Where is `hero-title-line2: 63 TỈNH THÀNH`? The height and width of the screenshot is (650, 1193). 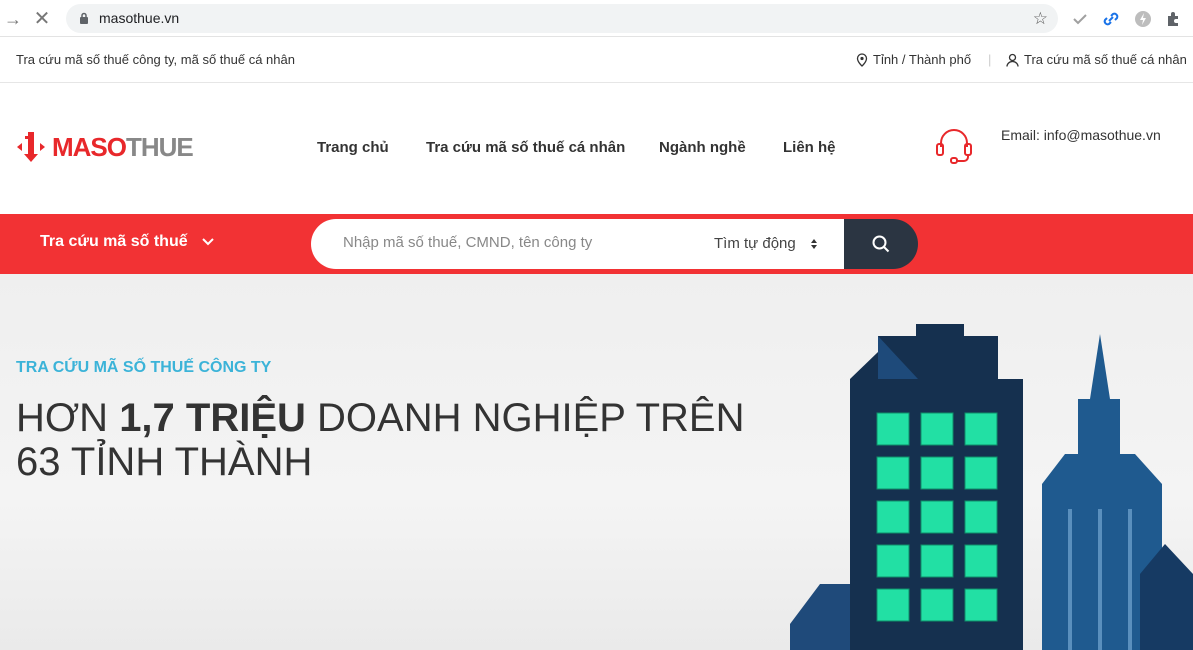
hero-title-line2: 63 TỈNH THÀNH is located at coordinates (164, 462).